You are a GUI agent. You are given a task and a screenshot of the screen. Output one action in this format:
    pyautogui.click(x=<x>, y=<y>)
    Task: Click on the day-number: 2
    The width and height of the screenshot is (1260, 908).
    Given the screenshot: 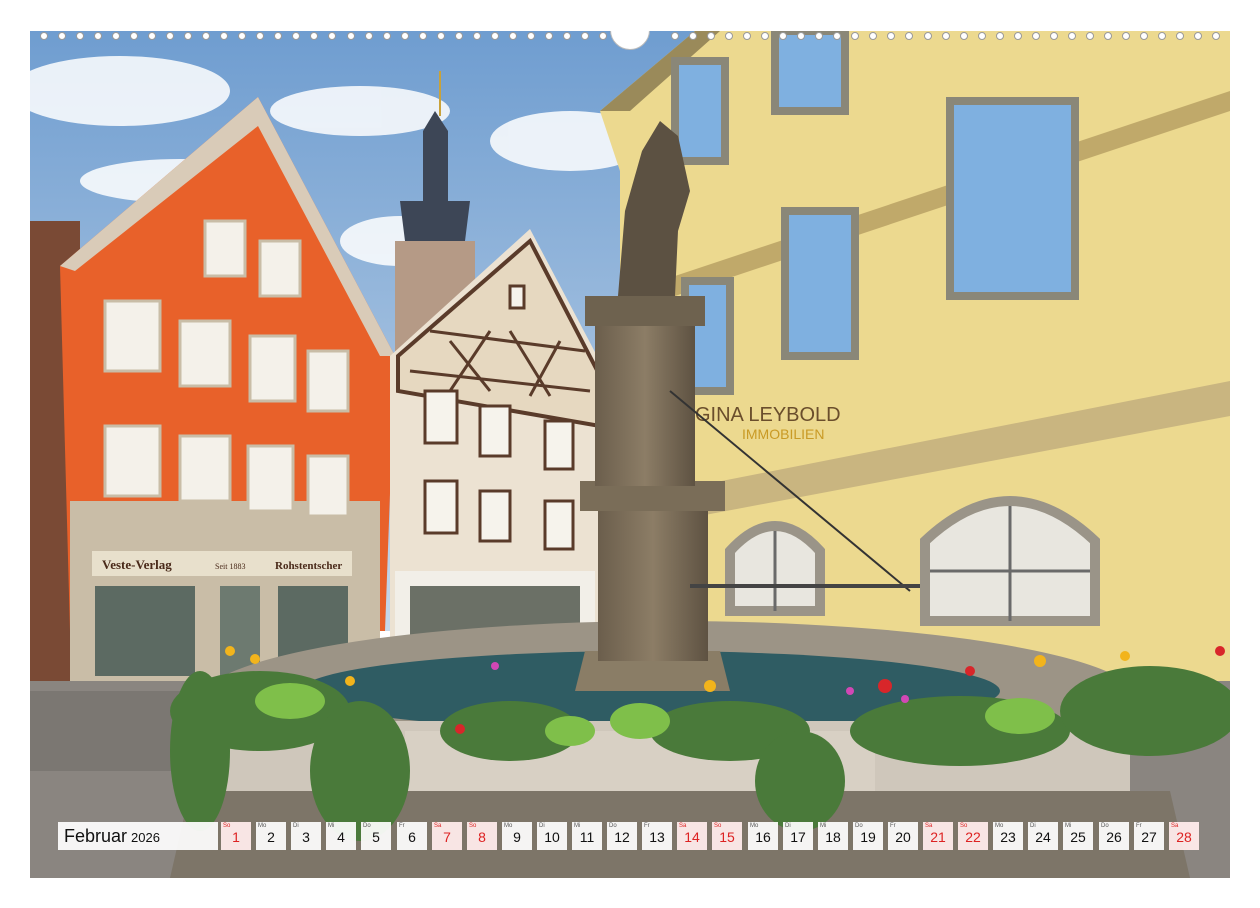 What is the action you would take?
    pyautogui.click(x=271, y=837)
    